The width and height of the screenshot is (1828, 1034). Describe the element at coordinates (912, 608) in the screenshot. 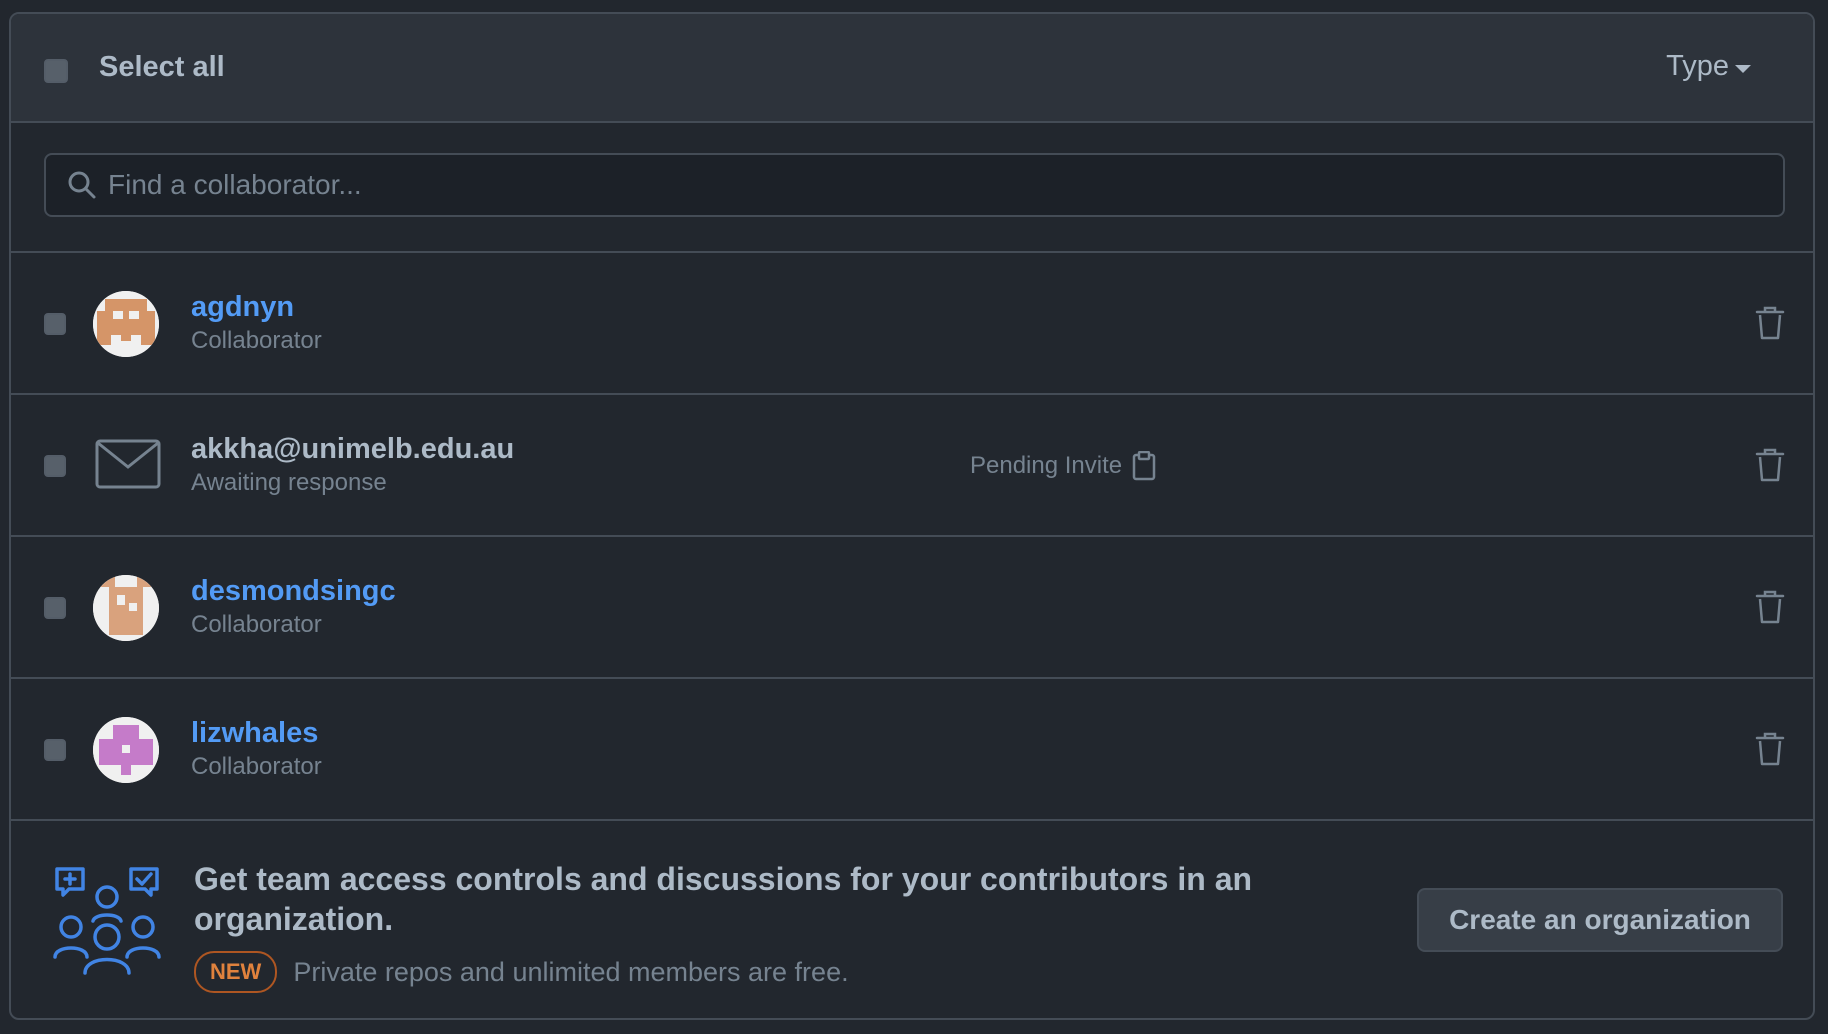

I see `collaborator-row: desmondsingc Collaborator` at that location.